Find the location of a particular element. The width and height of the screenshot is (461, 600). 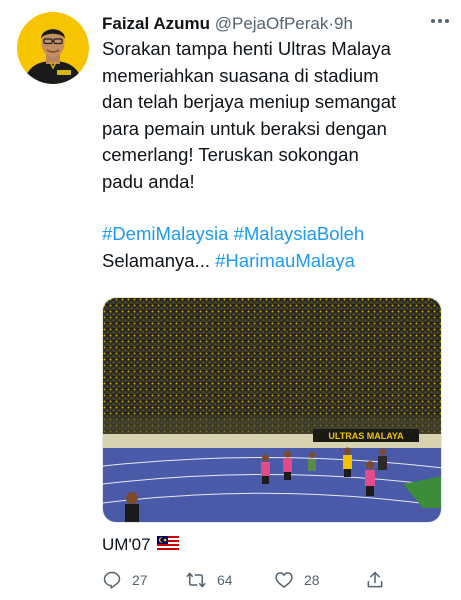

hashtag-demimalaysia: #DemiMalaysia is located at coordinates (165, 233).